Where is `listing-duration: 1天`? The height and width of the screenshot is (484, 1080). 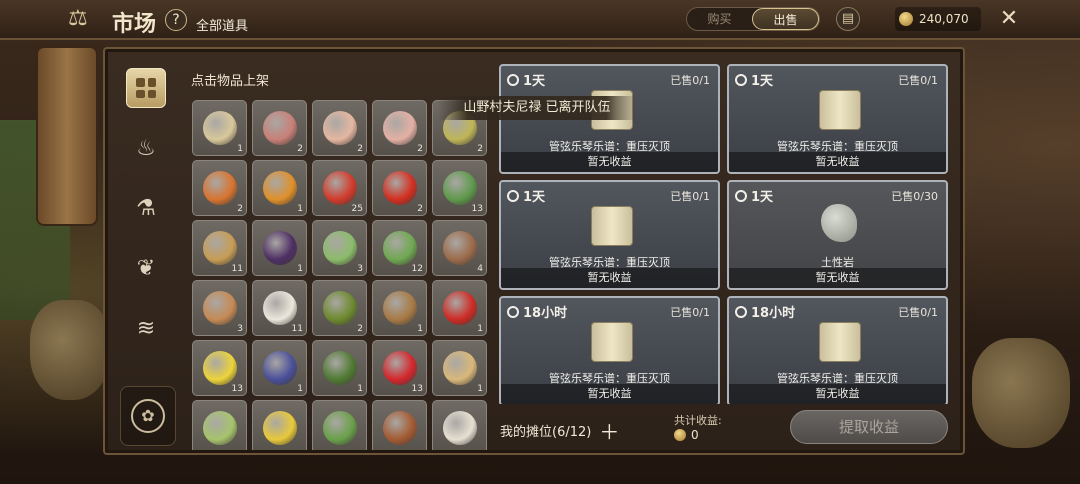
listing-duration: 1天 is located at coordinates (526, 195).